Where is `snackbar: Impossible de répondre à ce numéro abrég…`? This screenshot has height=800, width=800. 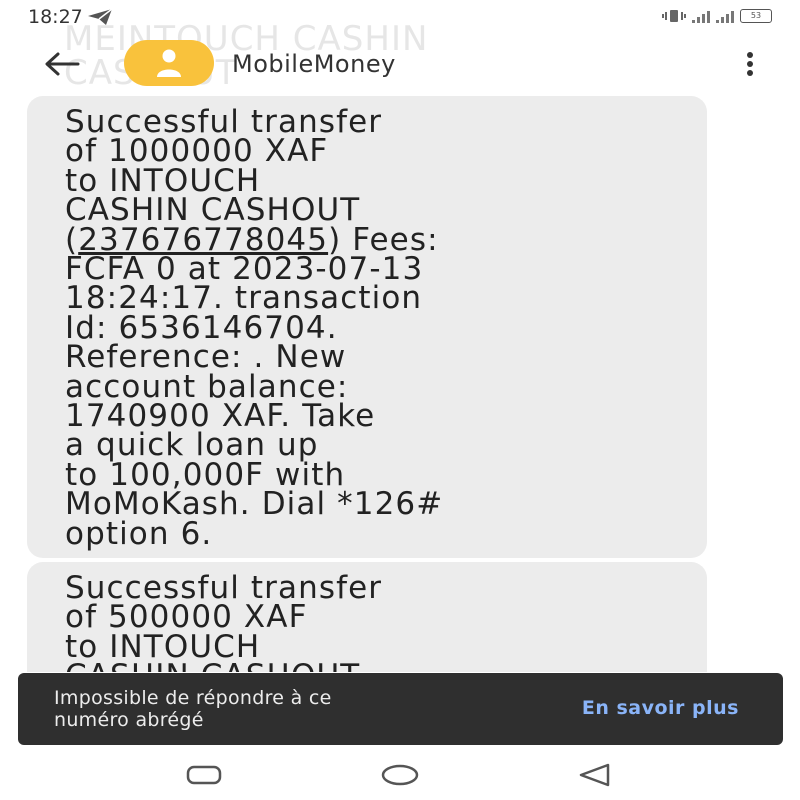 snackbar: Impossible de répondre à ce numéro abrég… is located at coordinates (400, 709).